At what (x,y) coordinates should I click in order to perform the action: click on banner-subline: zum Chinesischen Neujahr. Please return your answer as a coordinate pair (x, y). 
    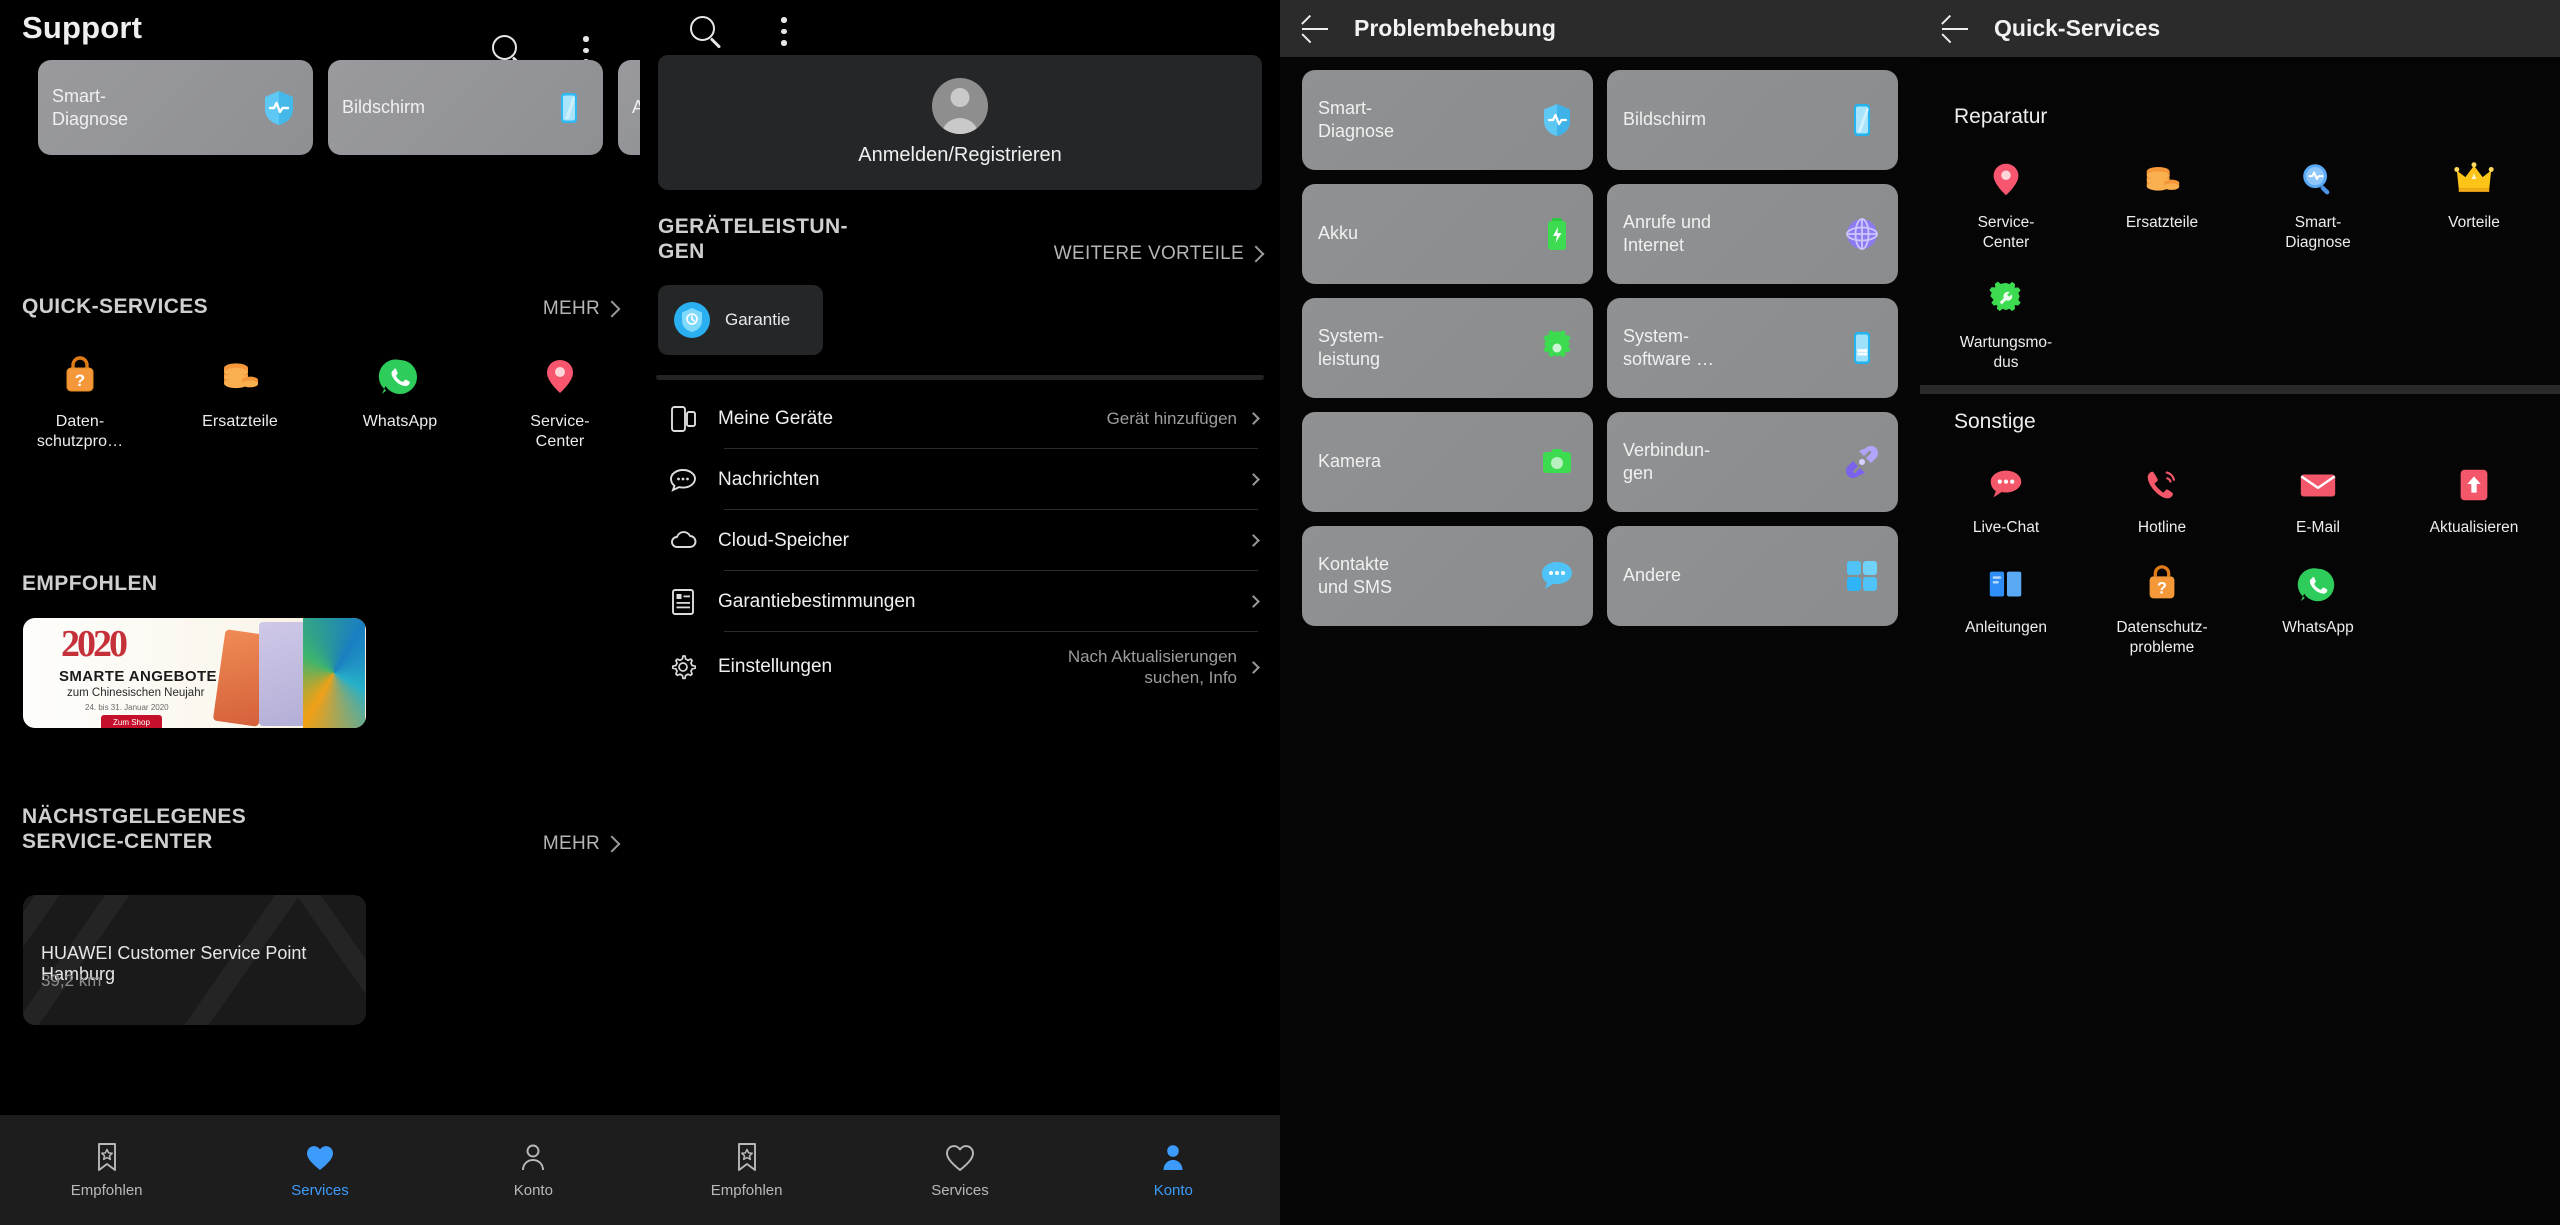
    Looking at the image, I should click on (136, 693).